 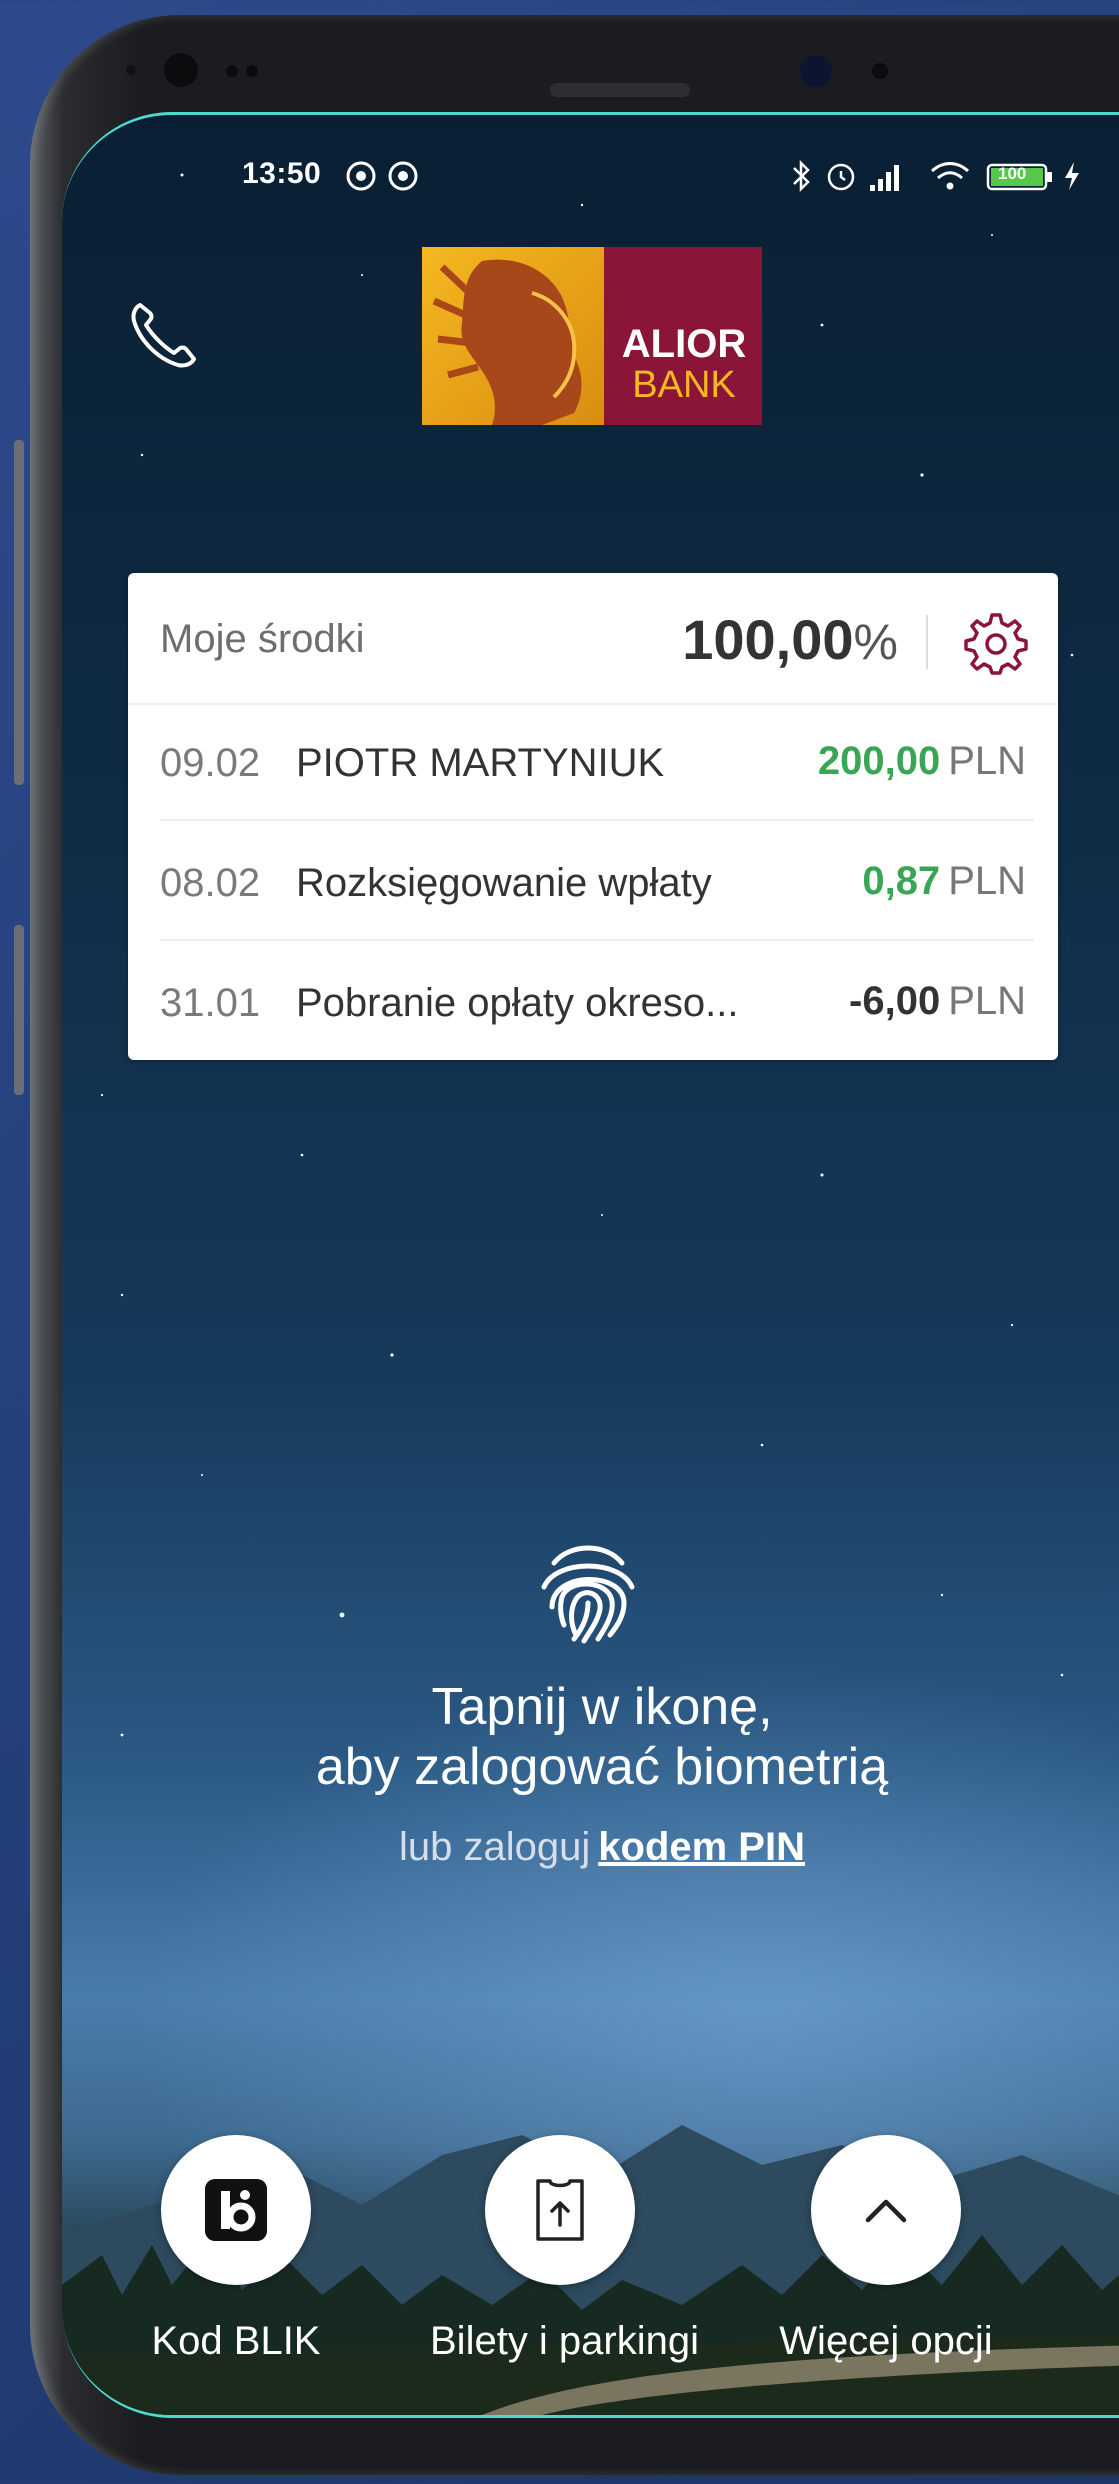 I want to click on phone-speaker, so click(x=620, y=90).